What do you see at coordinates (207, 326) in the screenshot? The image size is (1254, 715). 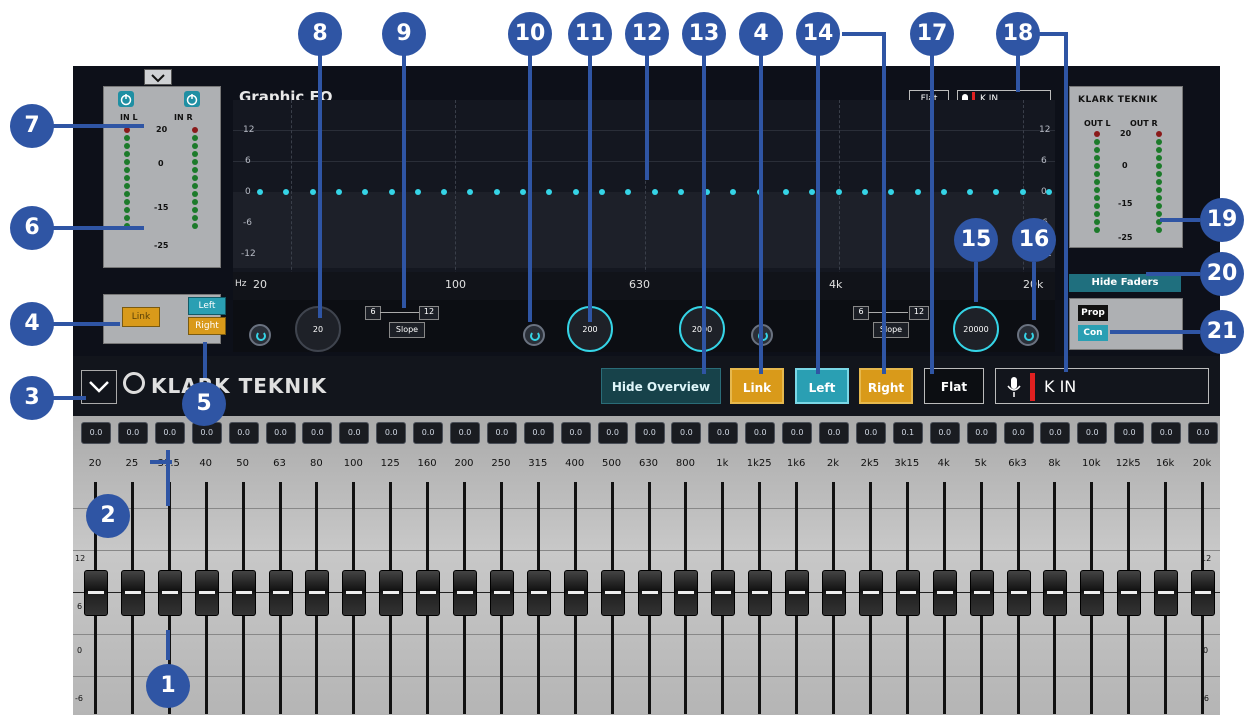 I see `overview-right-button: Right` at bounding box center [207, 326].